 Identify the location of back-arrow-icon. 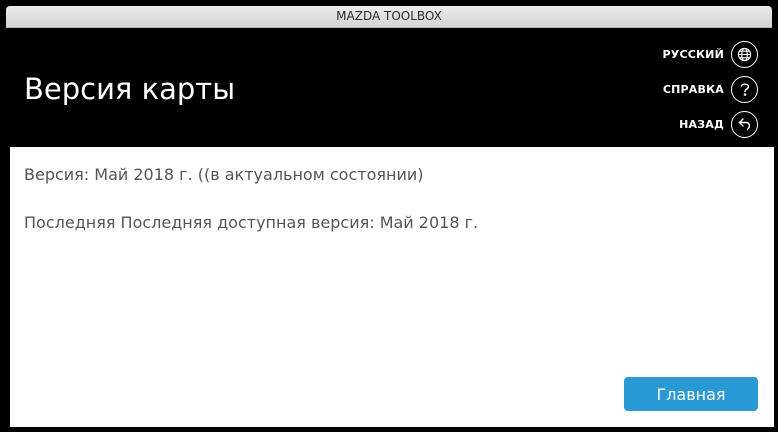
(744, 124).